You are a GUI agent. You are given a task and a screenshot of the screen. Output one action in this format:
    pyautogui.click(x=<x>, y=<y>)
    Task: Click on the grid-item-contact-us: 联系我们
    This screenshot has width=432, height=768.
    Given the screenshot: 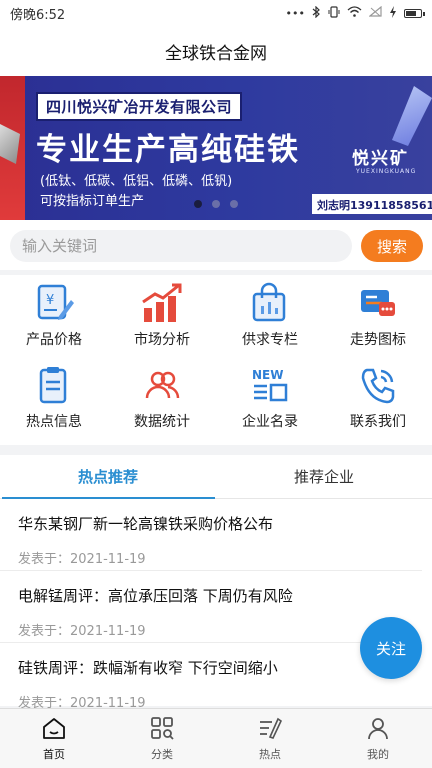 What is the action you would take?
    pyautogui.click(x=378, y=404)
    